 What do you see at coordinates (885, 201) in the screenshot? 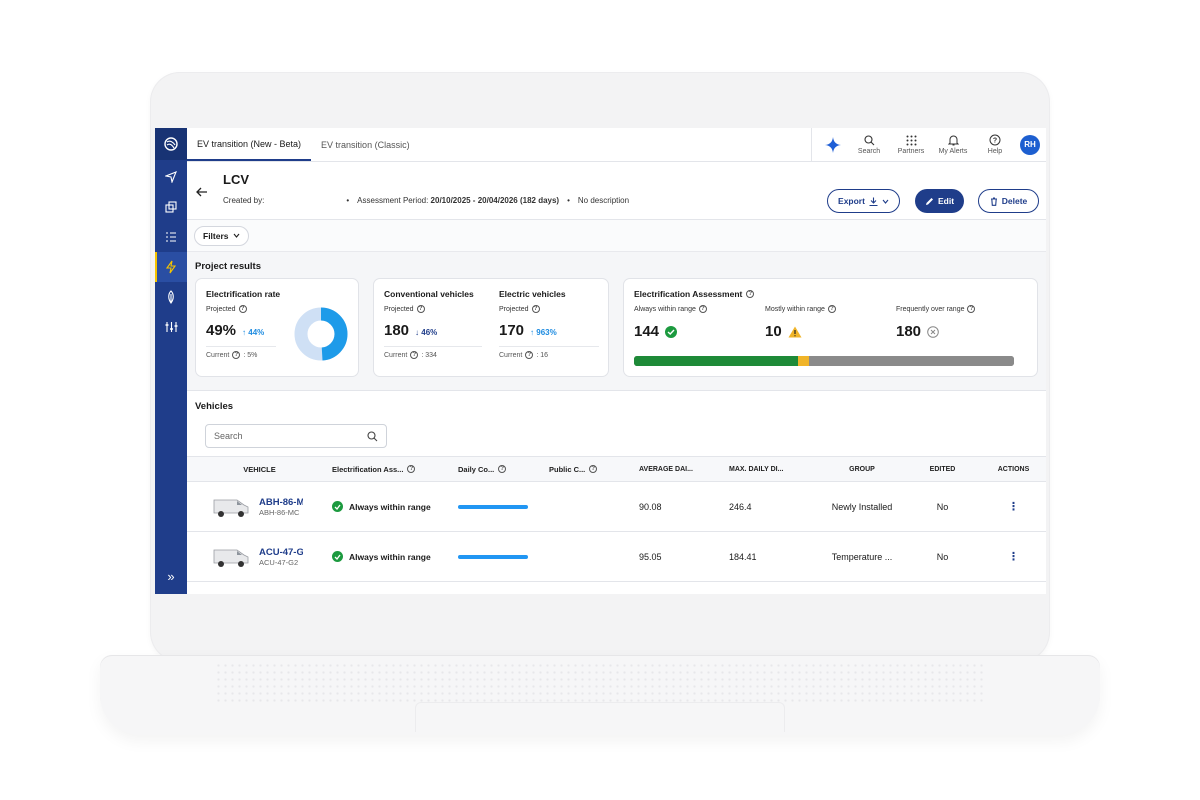
I see `chevron-down-icon` at bounding box center [885, 201].